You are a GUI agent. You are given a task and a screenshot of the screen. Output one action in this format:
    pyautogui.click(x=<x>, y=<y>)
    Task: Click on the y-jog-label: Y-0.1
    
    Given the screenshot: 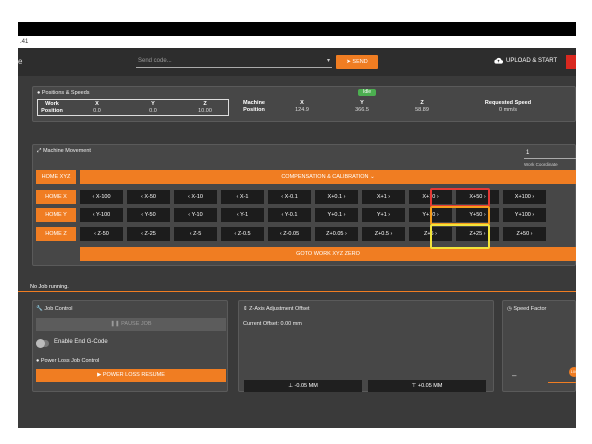 What is the action you would take?
    pyautogui.click(x=291, y=215)
    